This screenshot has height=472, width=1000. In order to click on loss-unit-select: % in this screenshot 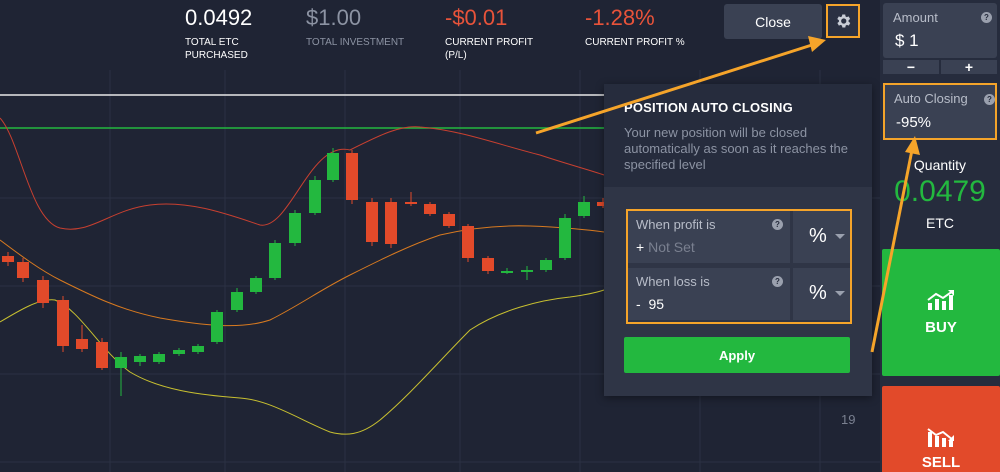, I will do `click(821, 294)`.